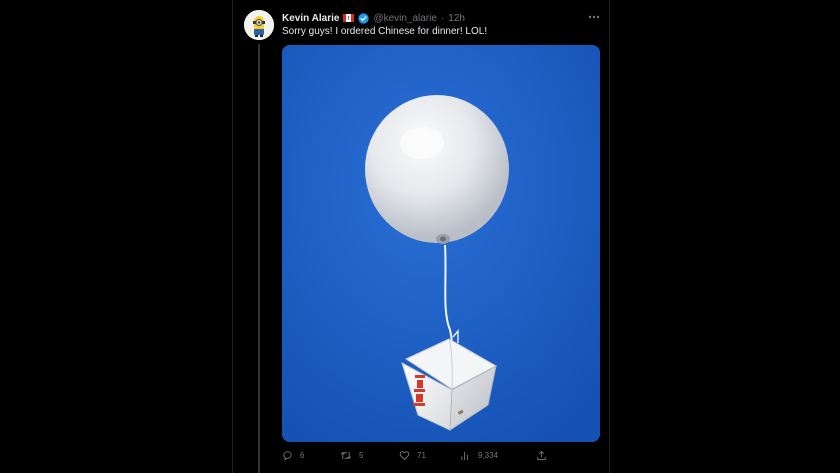  I want to click on reply-count: 6, so click(302, 455).